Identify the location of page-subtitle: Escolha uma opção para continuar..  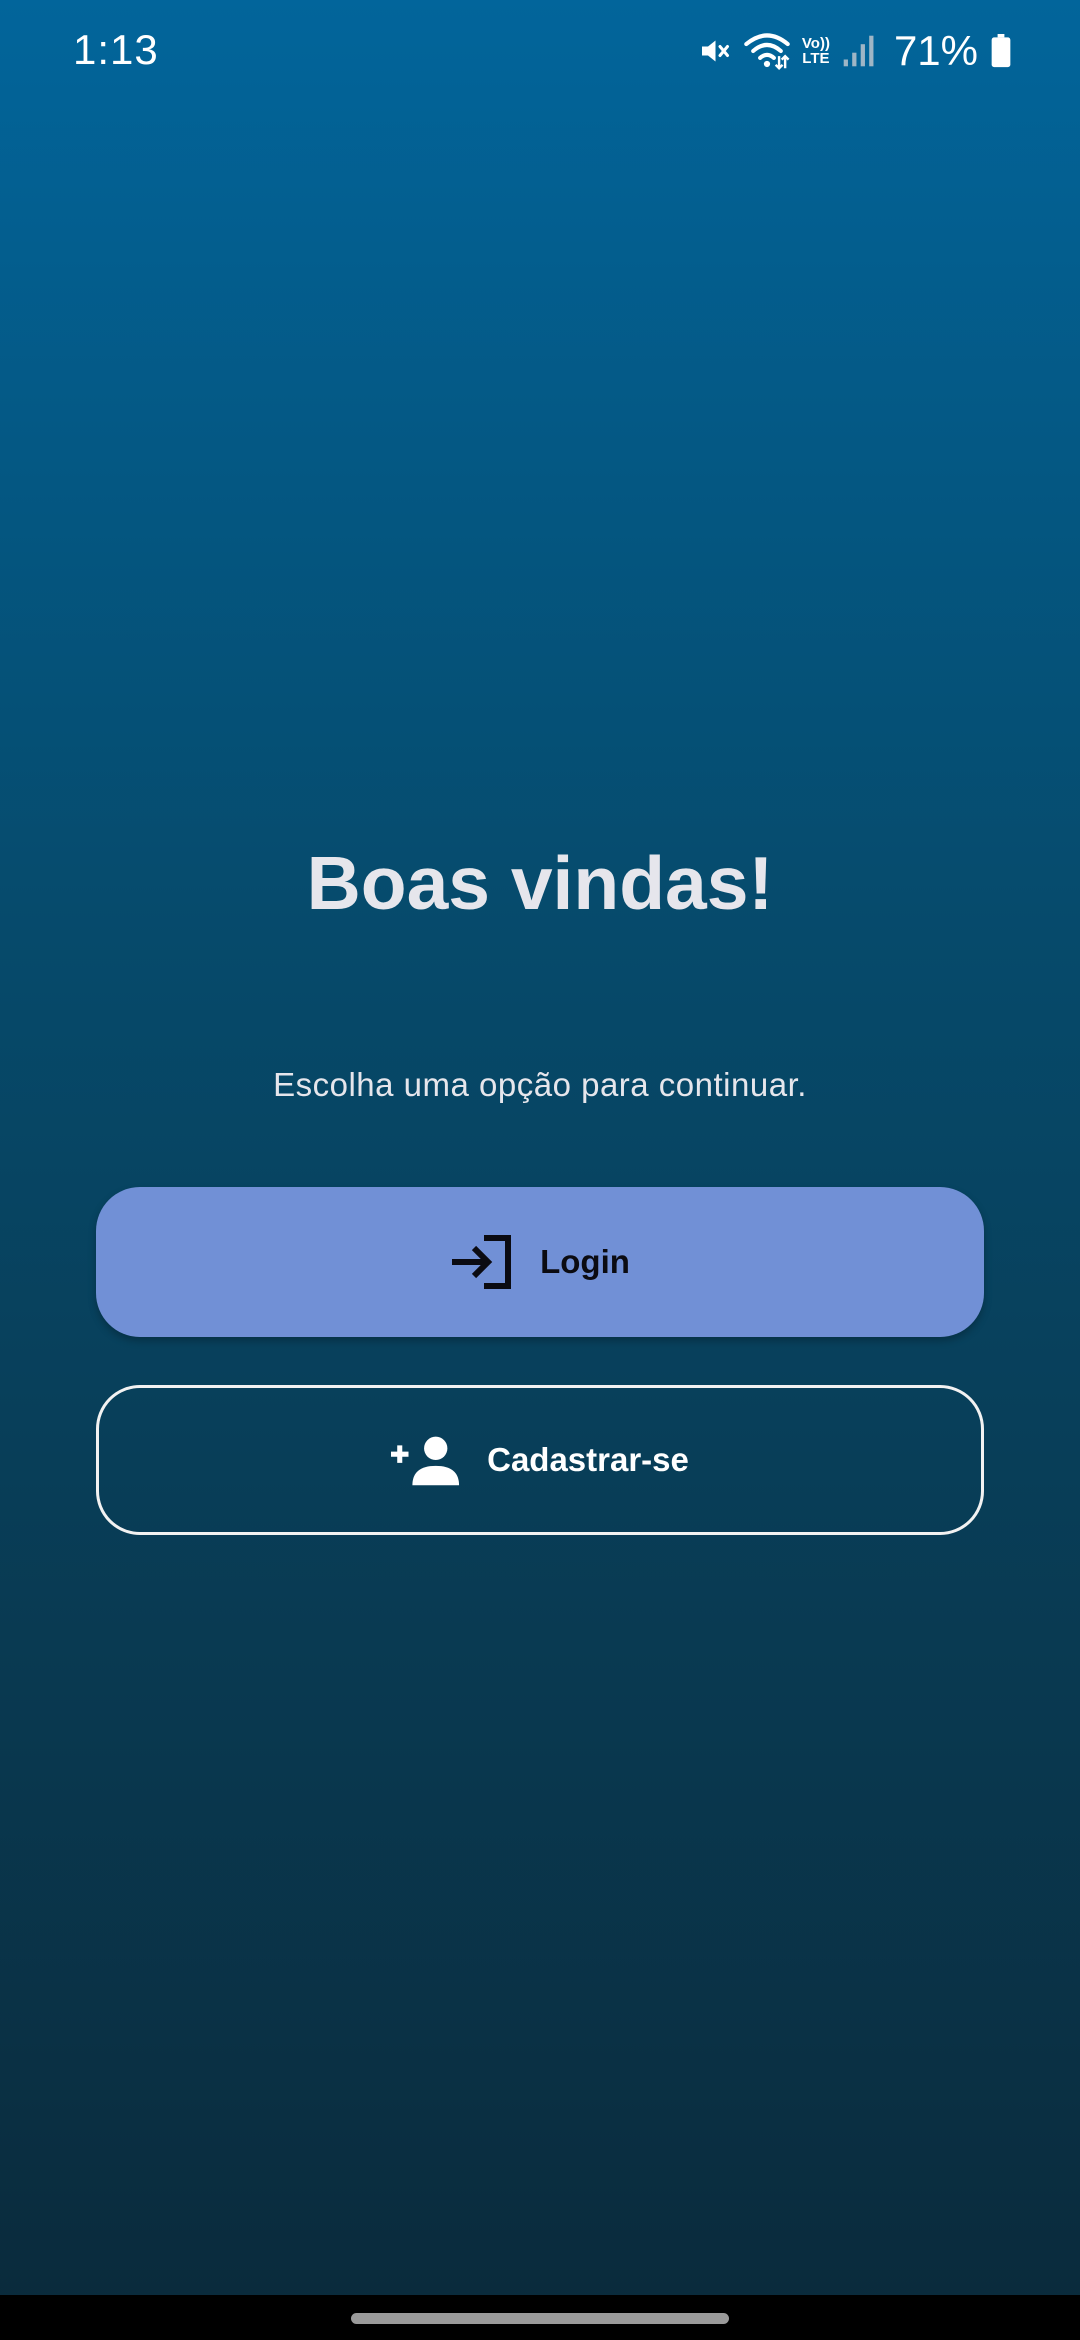
(540, 1084).